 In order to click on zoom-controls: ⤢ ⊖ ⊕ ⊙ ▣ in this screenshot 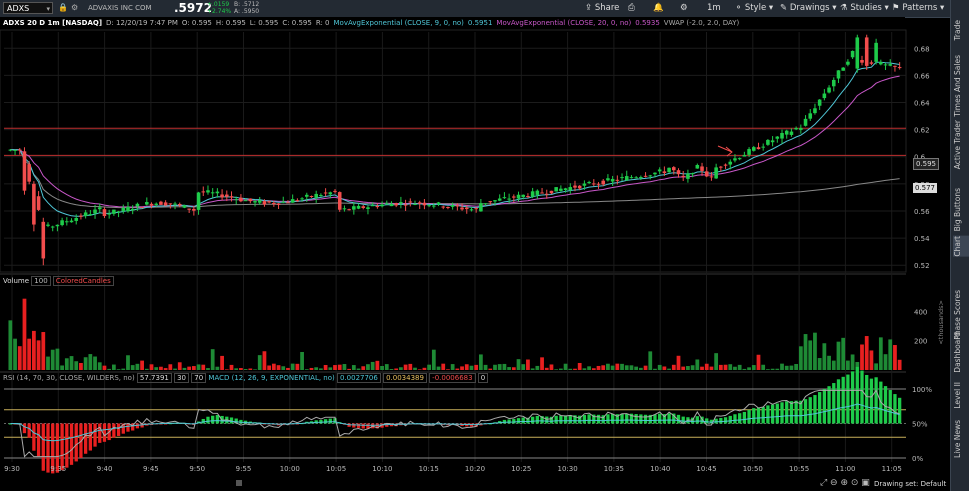, I will do `click(845, 483)`.